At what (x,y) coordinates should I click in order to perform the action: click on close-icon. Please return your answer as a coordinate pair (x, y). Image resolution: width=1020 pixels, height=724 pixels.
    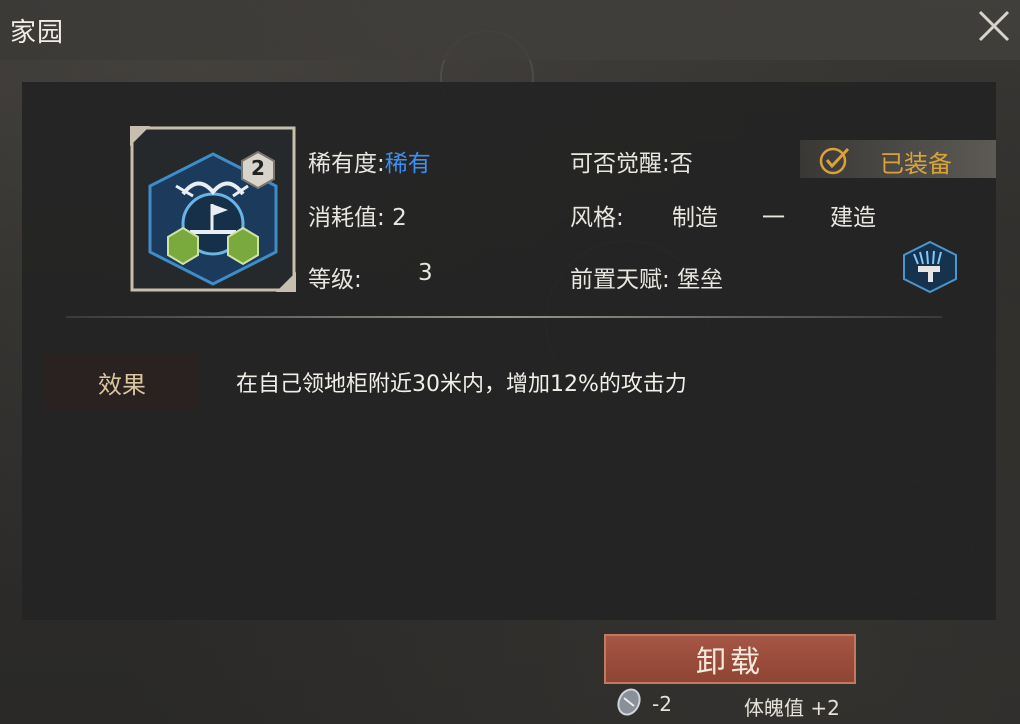
    Looking at the image, I should click on (994, 26).